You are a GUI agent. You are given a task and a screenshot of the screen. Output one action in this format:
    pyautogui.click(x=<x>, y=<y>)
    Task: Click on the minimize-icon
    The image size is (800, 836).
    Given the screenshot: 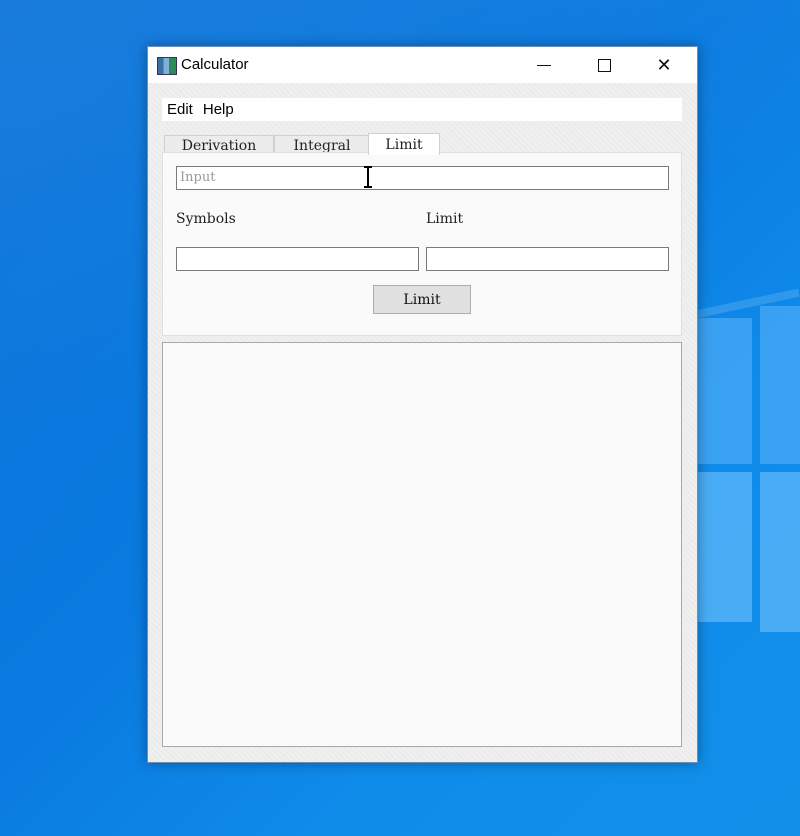 What is the action you would take?
    pyautogui.click(x=544, y=65)
    